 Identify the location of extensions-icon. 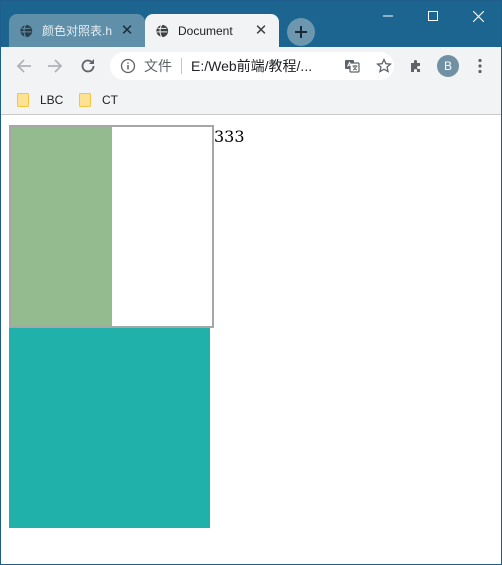
(415, 66).